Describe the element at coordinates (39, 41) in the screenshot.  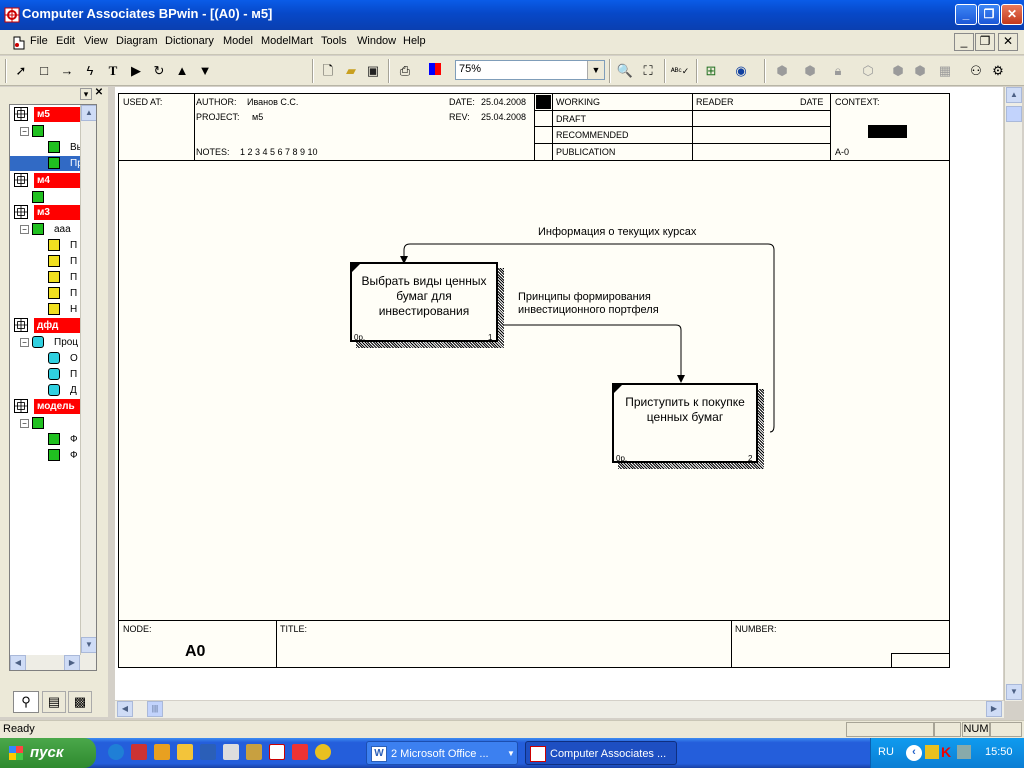
I see `menu-file: File` at that location.